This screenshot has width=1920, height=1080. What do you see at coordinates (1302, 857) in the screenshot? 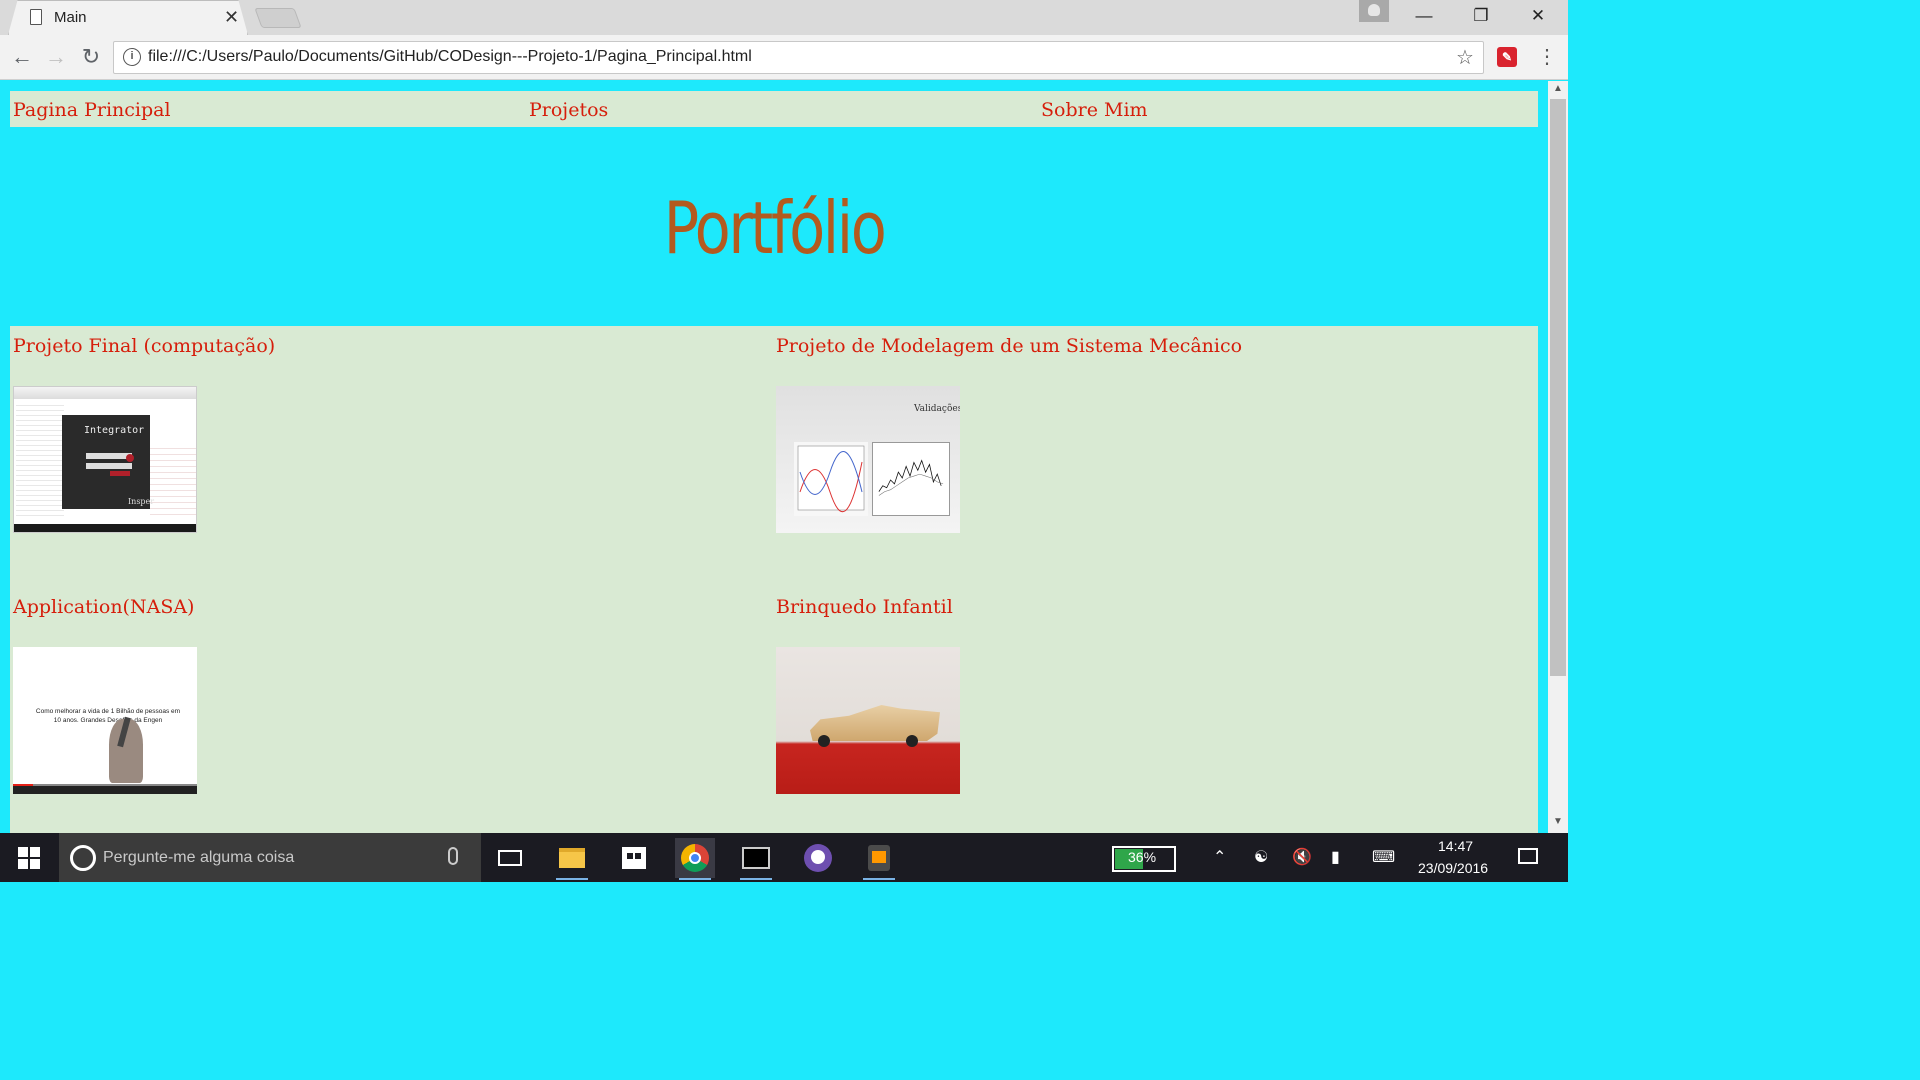
I see `volume-muted-icon: 🔇` at bounding box center [1302, 857].